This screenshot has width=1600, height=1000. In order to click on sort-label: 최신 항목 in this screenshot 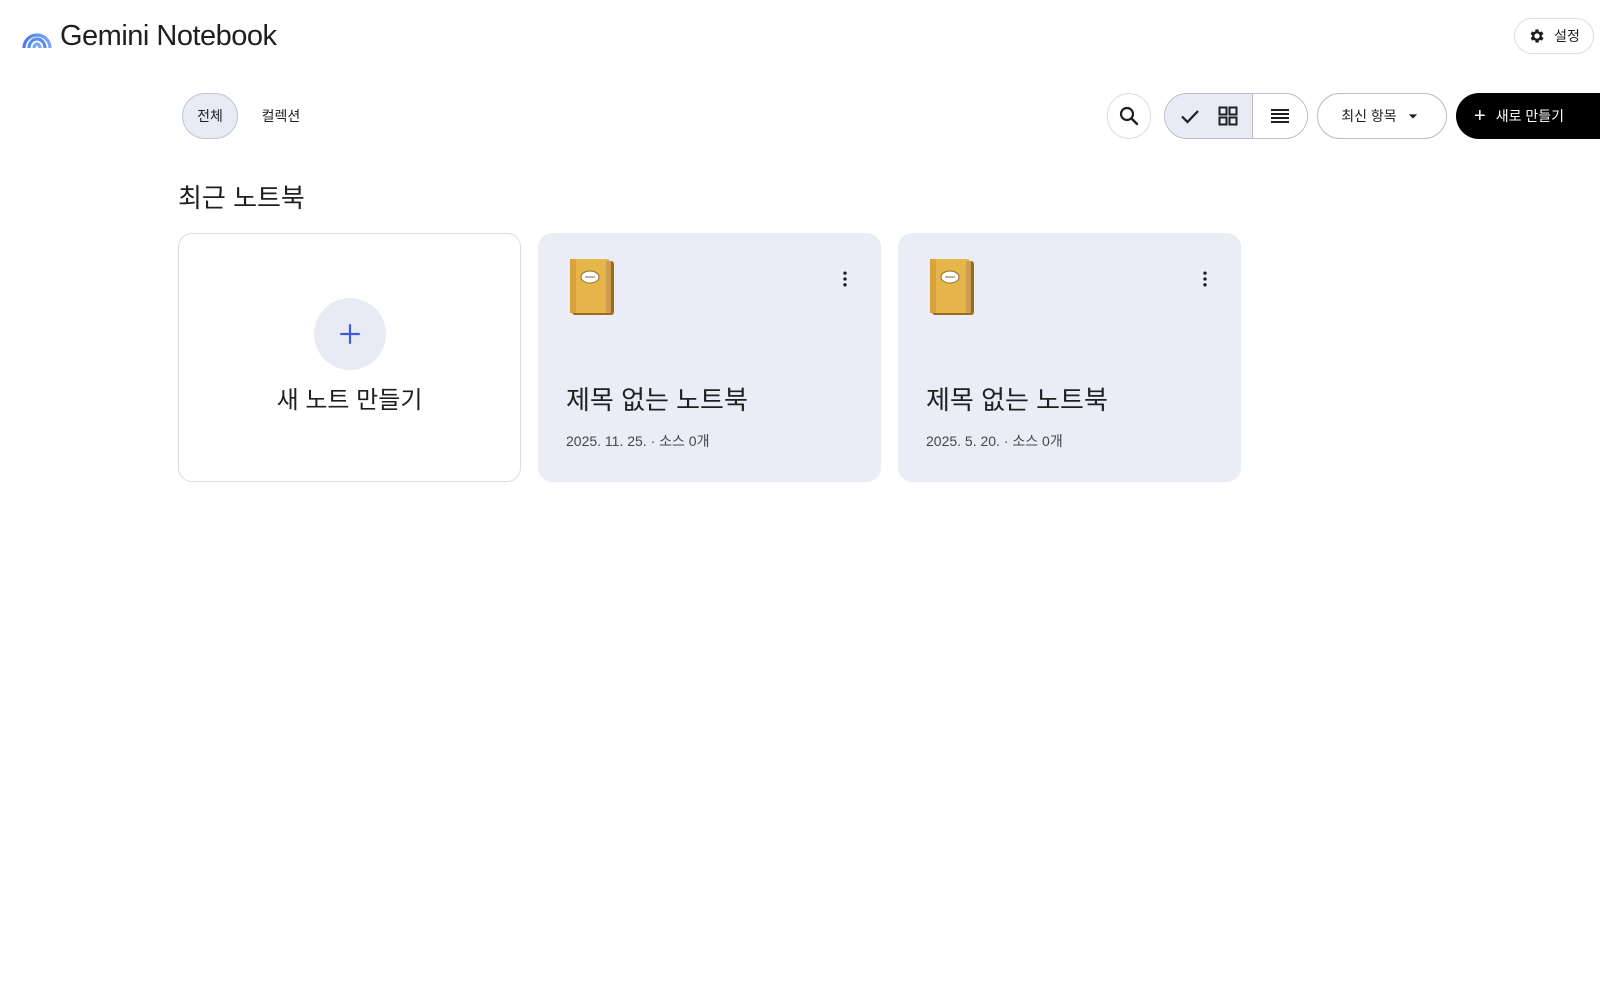, I will do `click(1369, 116)`.